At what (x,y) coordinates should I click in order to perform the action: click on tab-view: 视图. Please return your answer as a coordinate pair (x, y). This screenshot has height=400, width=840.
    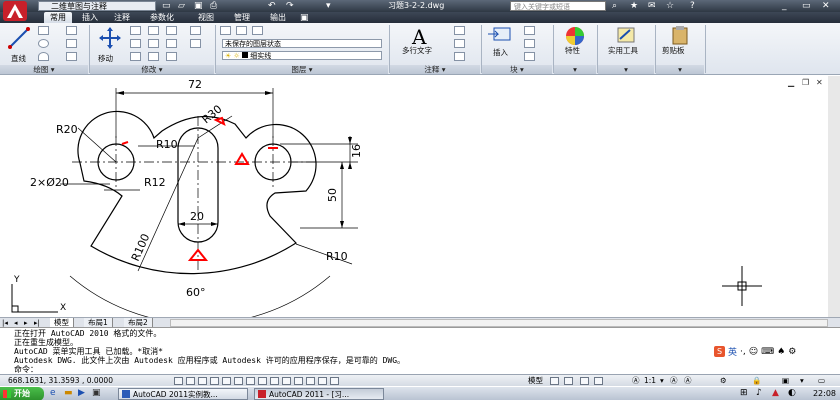
    Looking at the image, I should click on (206, 17).